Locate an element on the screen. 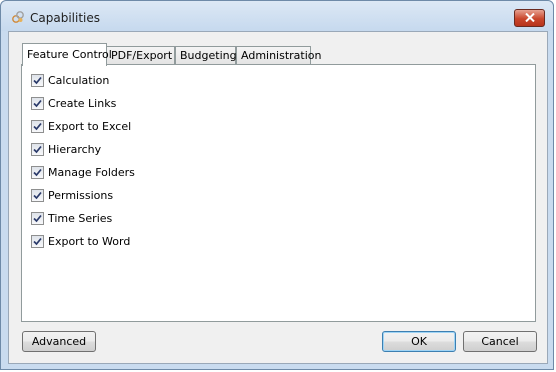  feature-checkbox-row: Create Links is located at coordinates (73, 103).